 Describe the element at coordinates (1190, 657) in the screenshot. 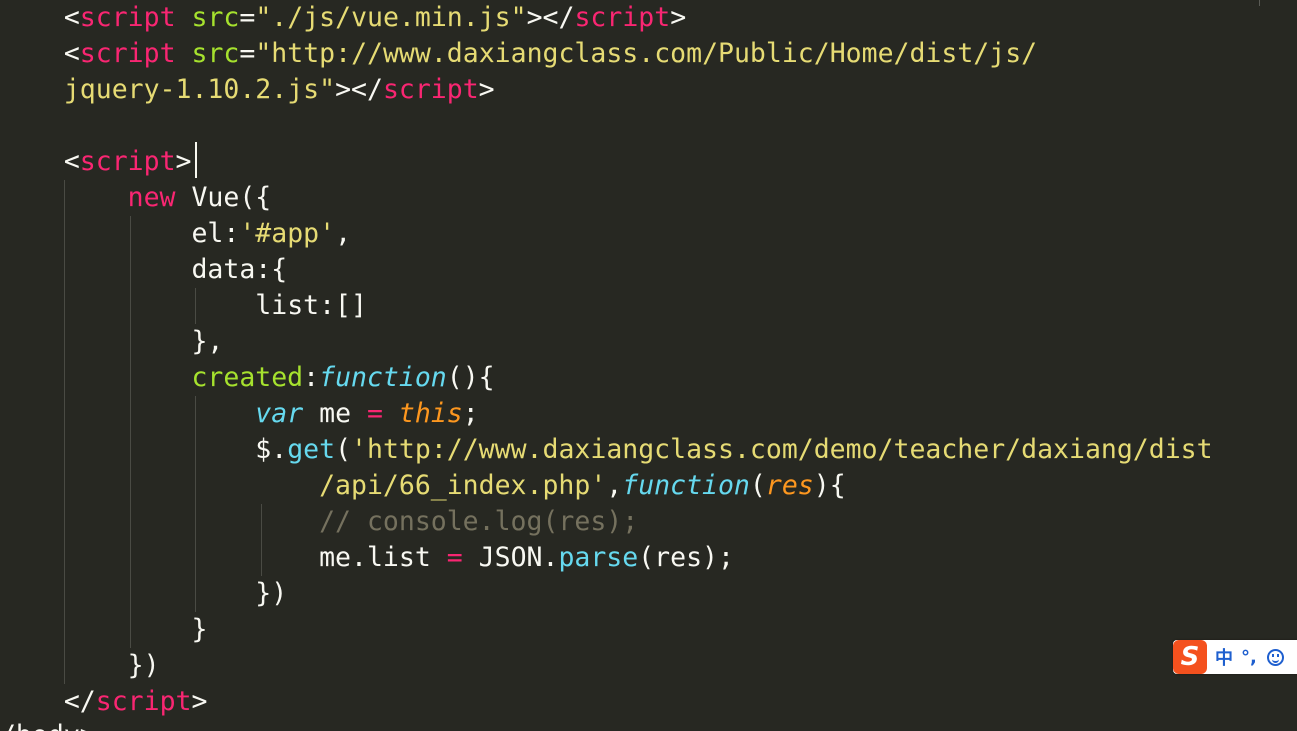

I see `sogou-s-icon: S` at that location.